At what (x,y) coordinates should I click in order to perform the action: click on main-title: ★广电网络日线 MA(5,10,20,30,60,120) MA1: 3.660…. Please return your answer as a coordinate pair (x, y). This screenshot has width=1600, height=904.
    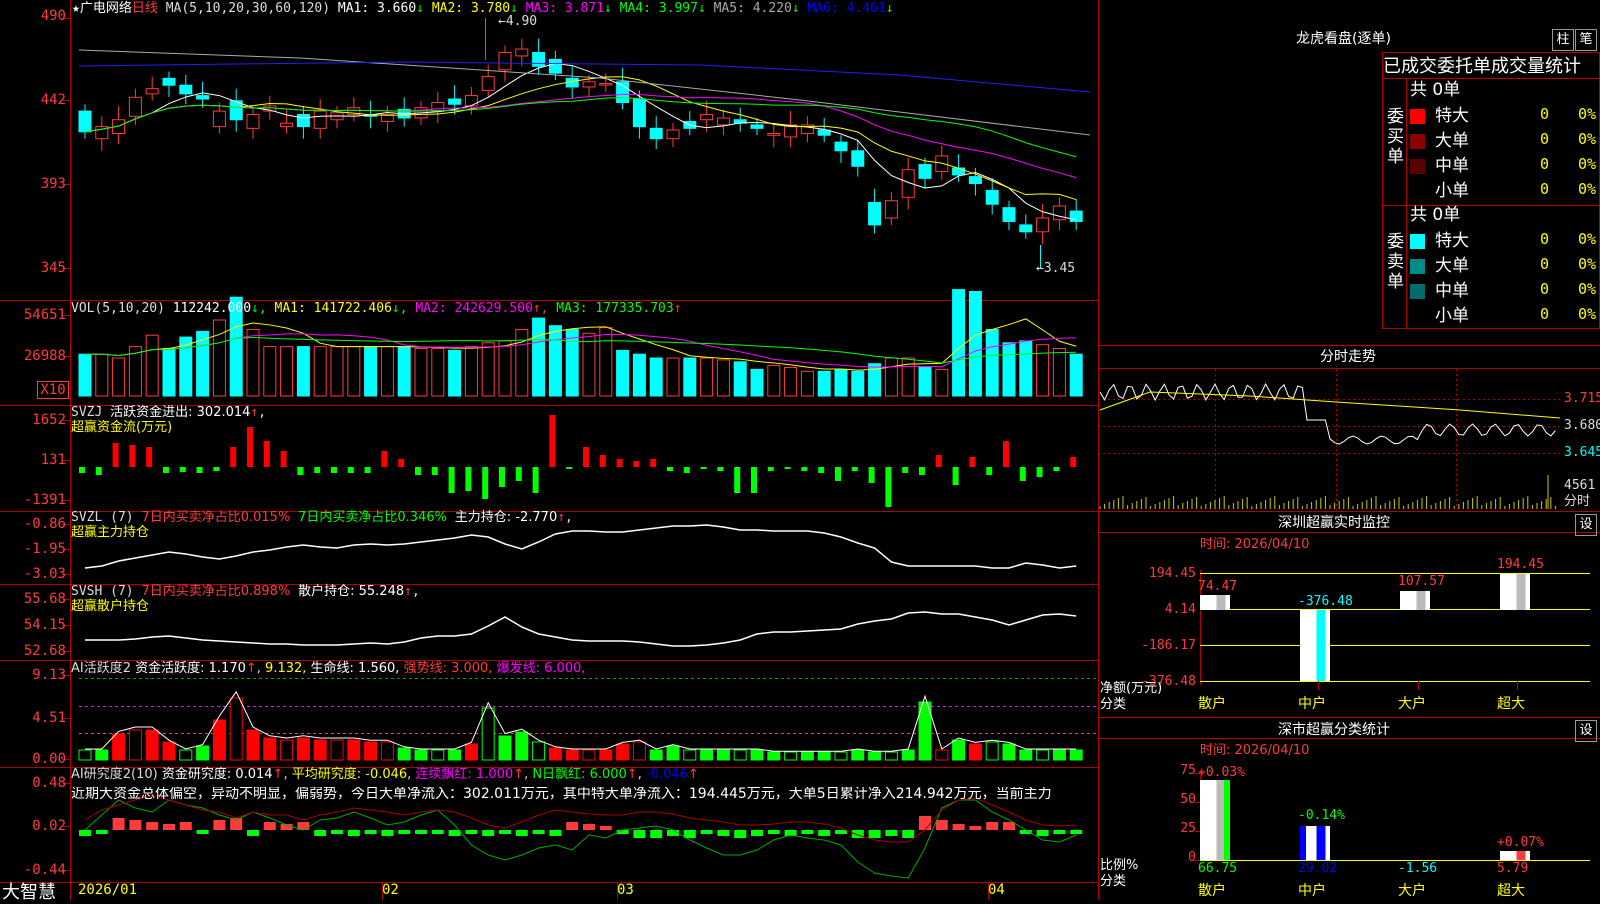
    Looking at the image, I should click on (483, 8).